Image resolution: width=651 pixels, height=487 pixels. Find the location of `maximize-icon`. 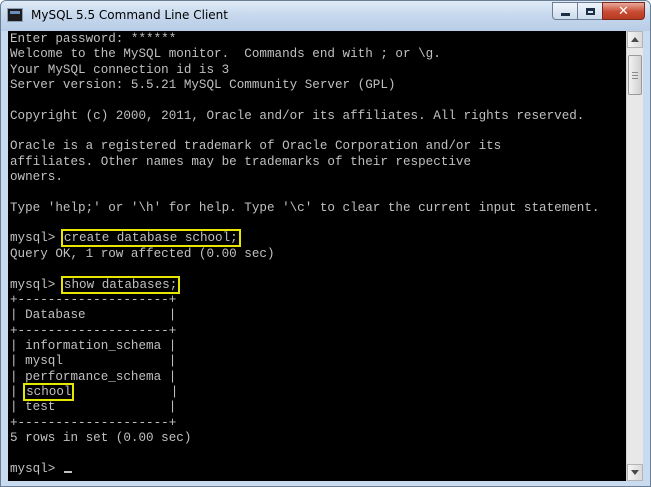

maximize-icon is located at coordinates (590, 11).